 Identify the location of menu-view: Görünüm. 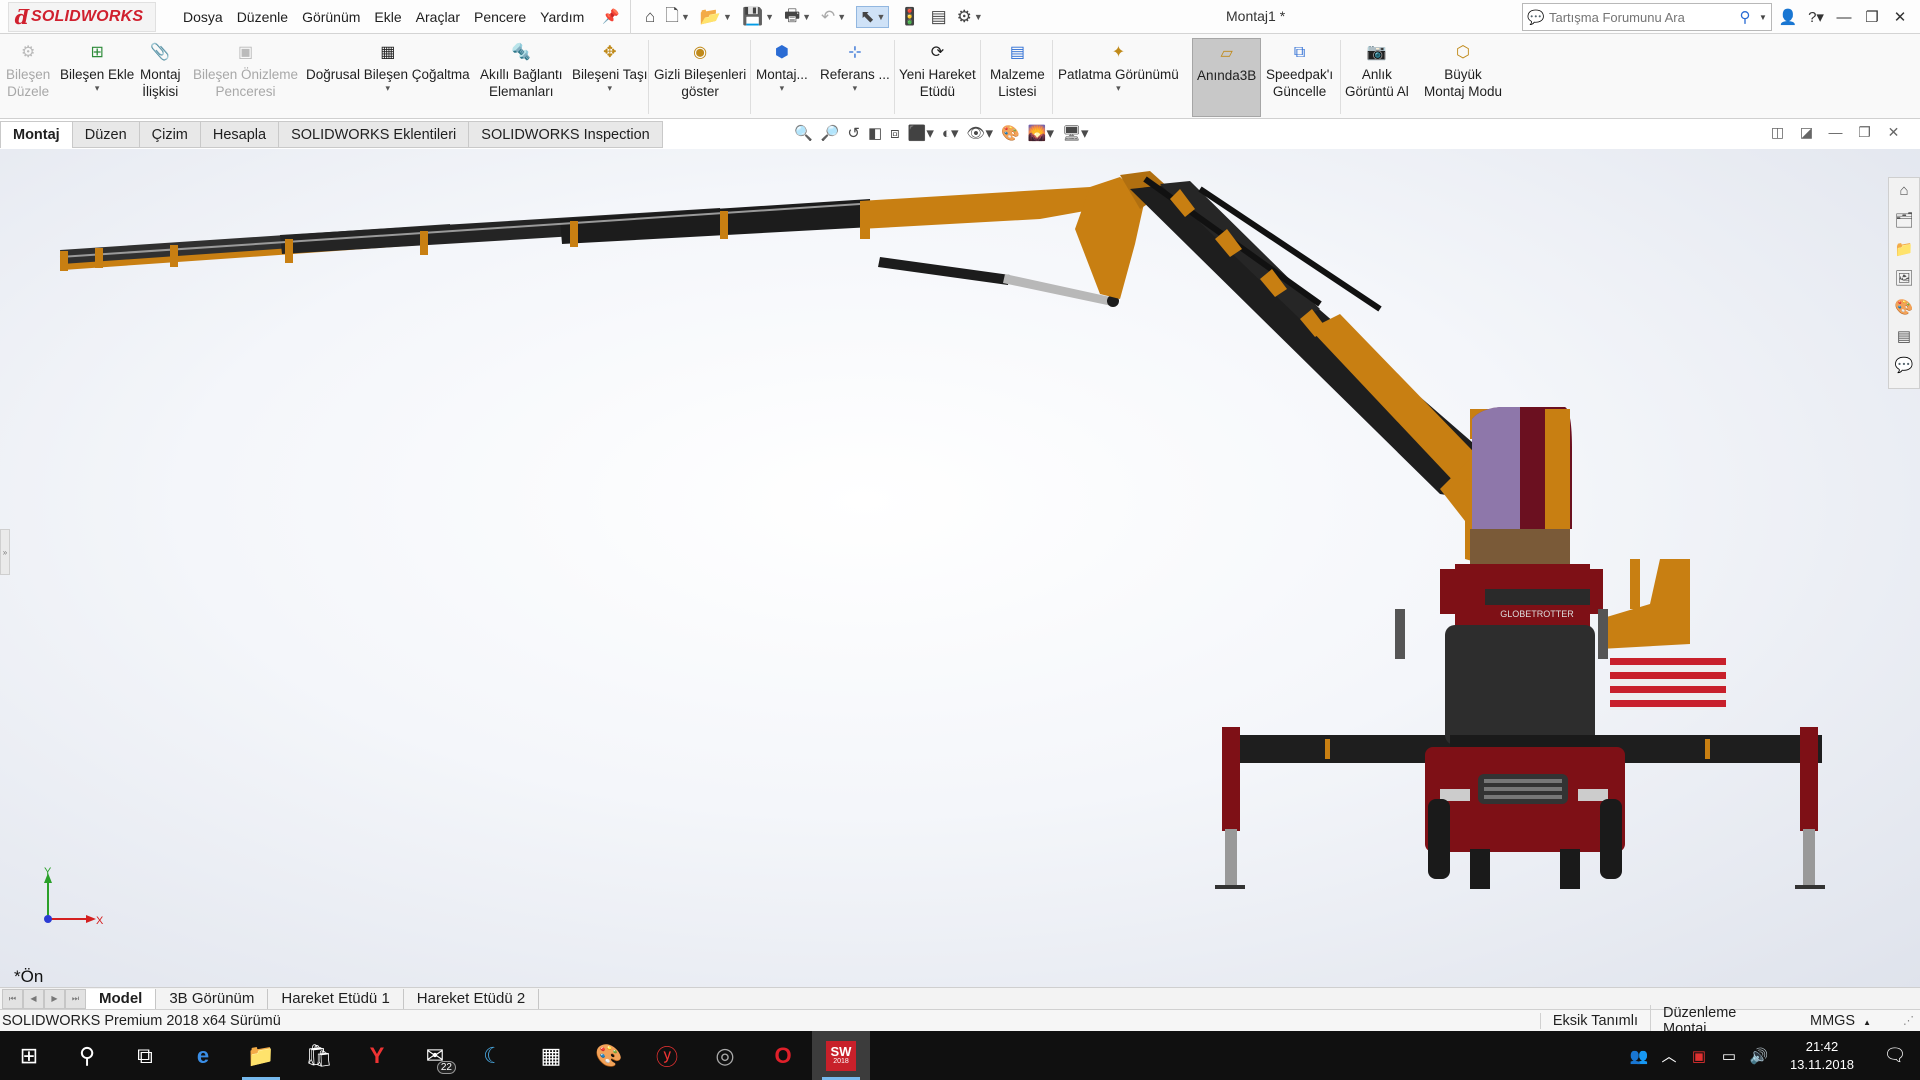
(331, 17).